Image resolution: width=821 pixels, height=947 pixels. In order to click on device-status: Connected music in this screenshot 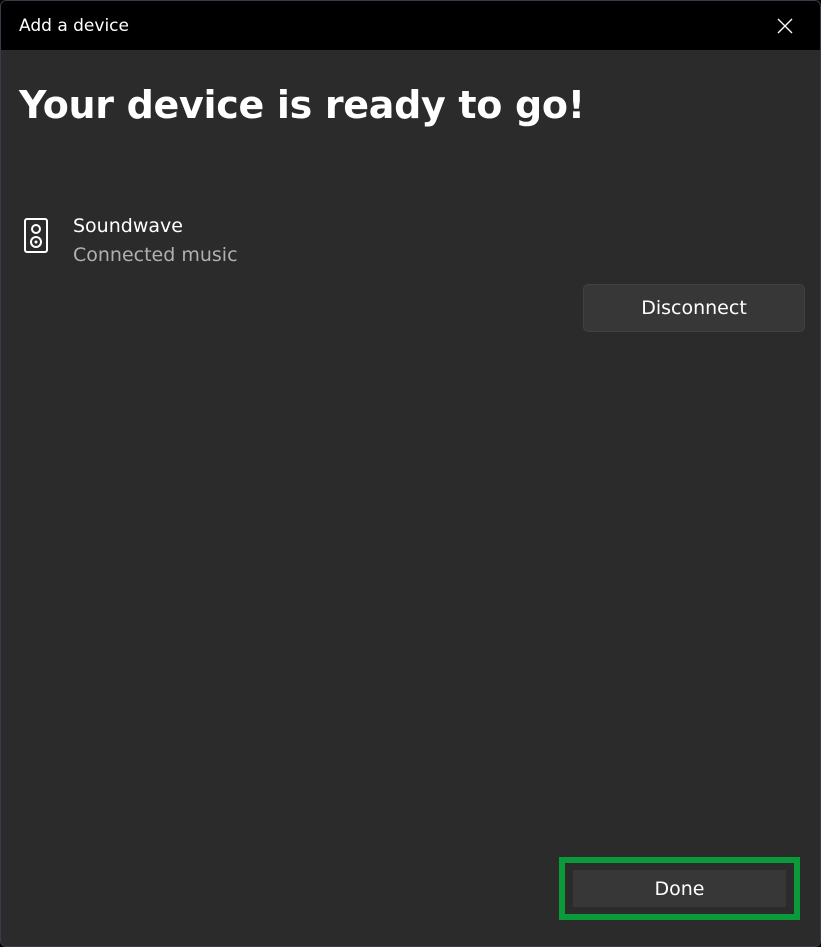, I will do `click(155, 255)`.